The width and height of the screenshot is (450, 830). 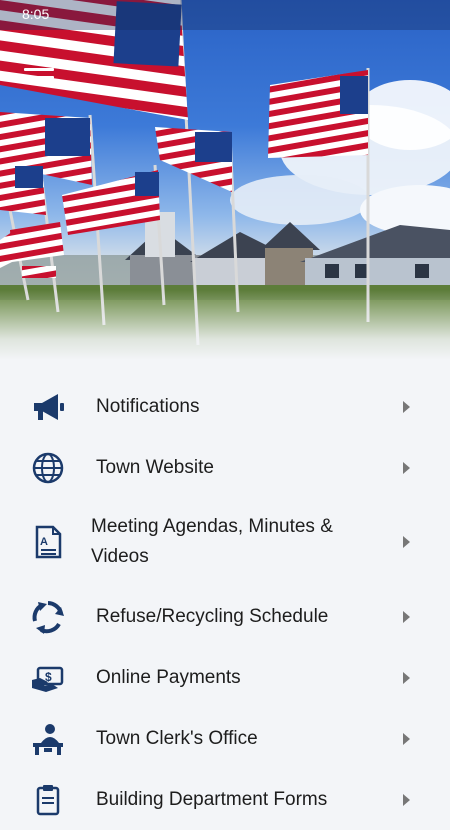 I want to click on globe-icon, so click(x=48, y=467).